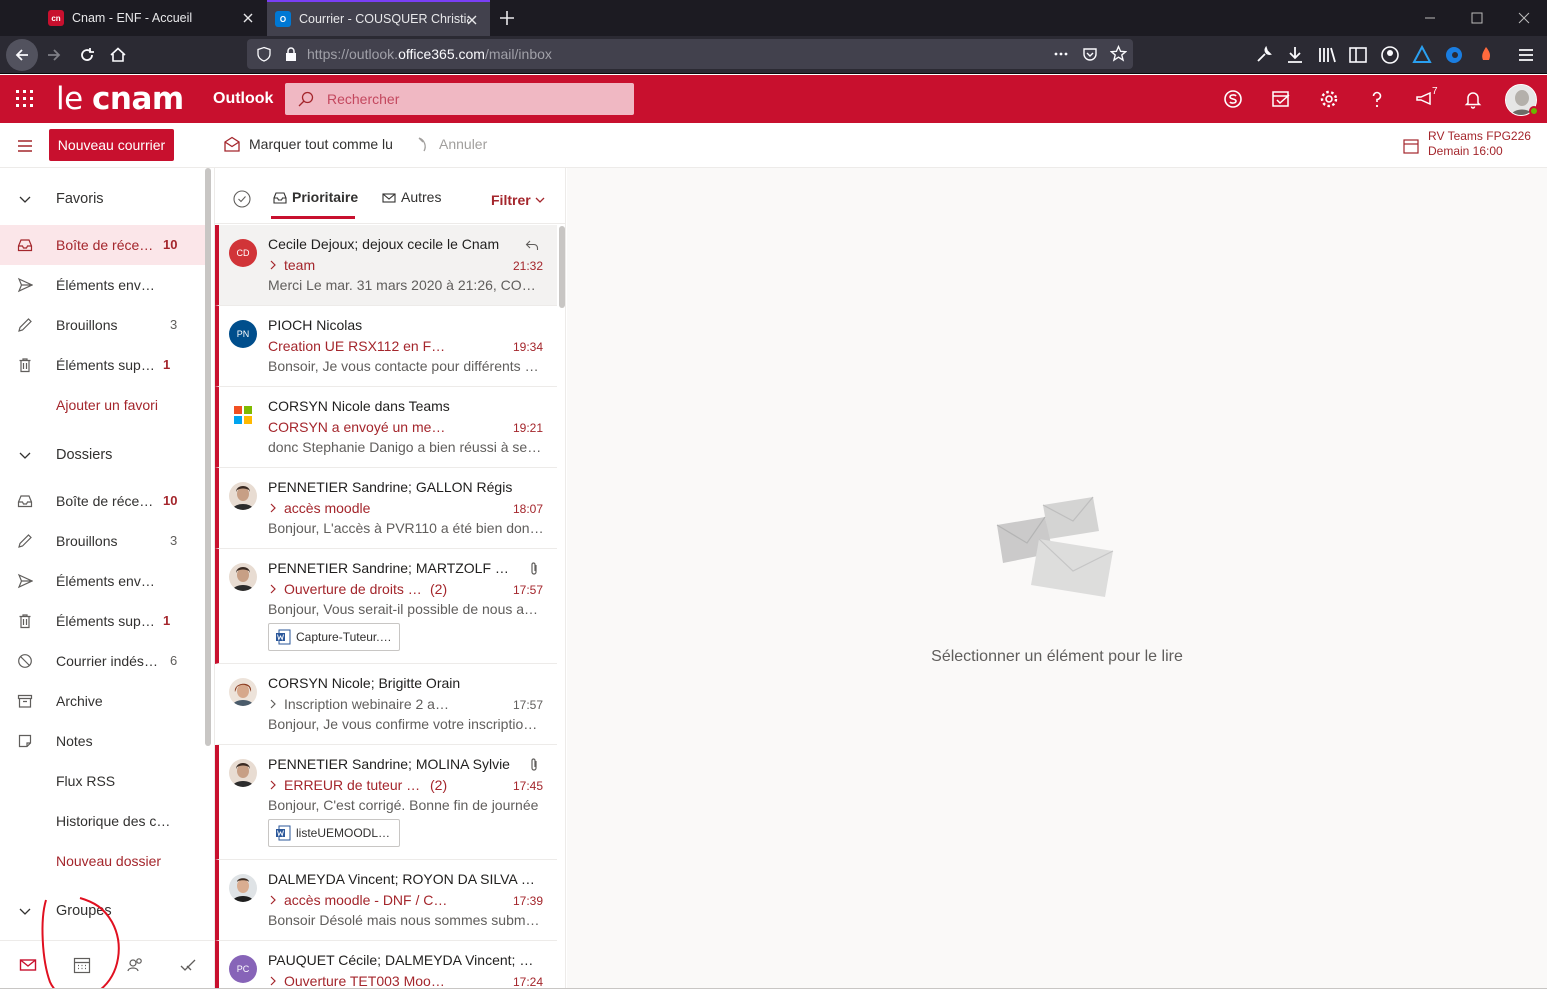 The width and height of the screenshot is (1547, 1002). Describe the element at coordinates (1327, 55) in the screenshot. I see `library-icon` at that location.